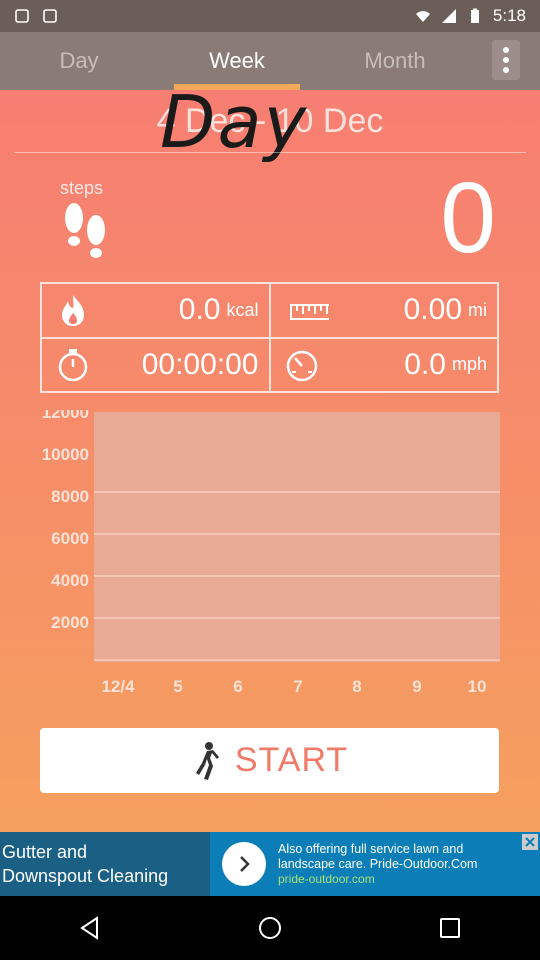  What do you see at coordinates (297, 686) in the screenshot?
I see `x-tick-label: 7` at bounding box center [297, 686].